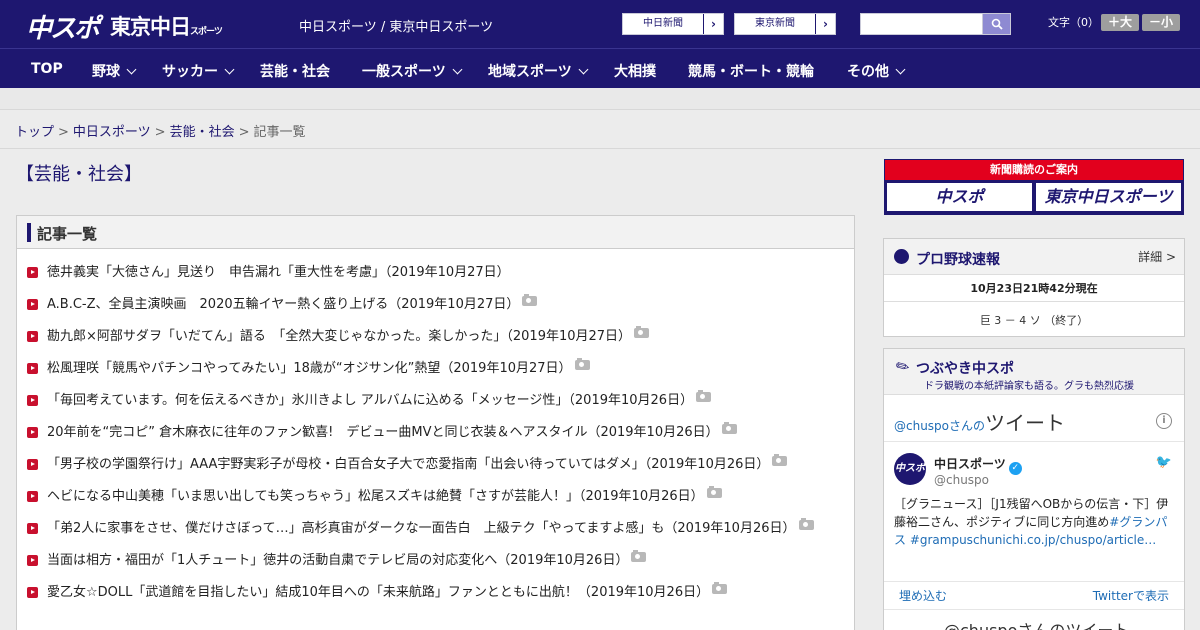 The image size is (1200, 630). What do you see at coordinates (1164, 421) in the screenshot?
I see `info-icon: i` at bounding box center [1164, 421].